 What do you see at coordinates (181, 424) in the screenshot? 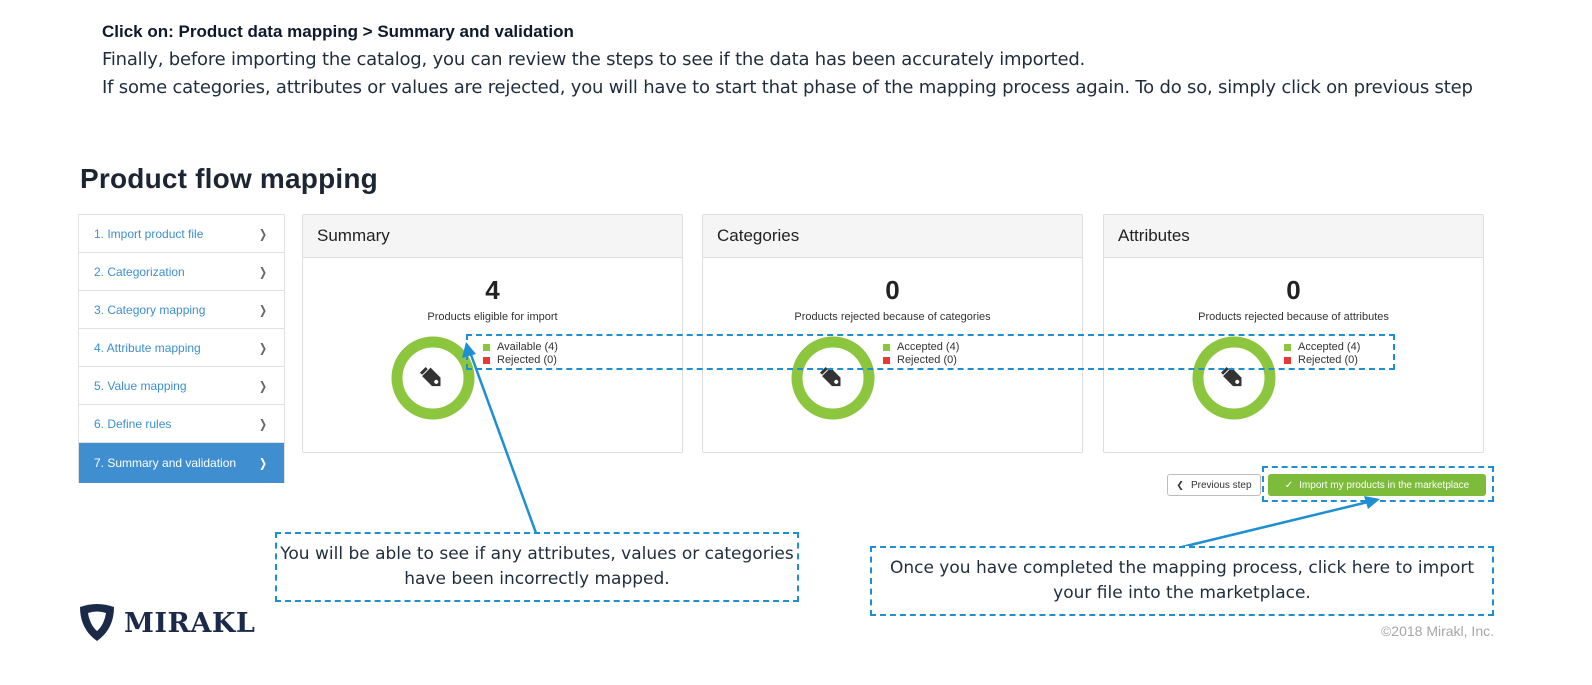
I see `sidebar-step-define-rules: 6. Define rules ❯` at bounding box center [181, 424].